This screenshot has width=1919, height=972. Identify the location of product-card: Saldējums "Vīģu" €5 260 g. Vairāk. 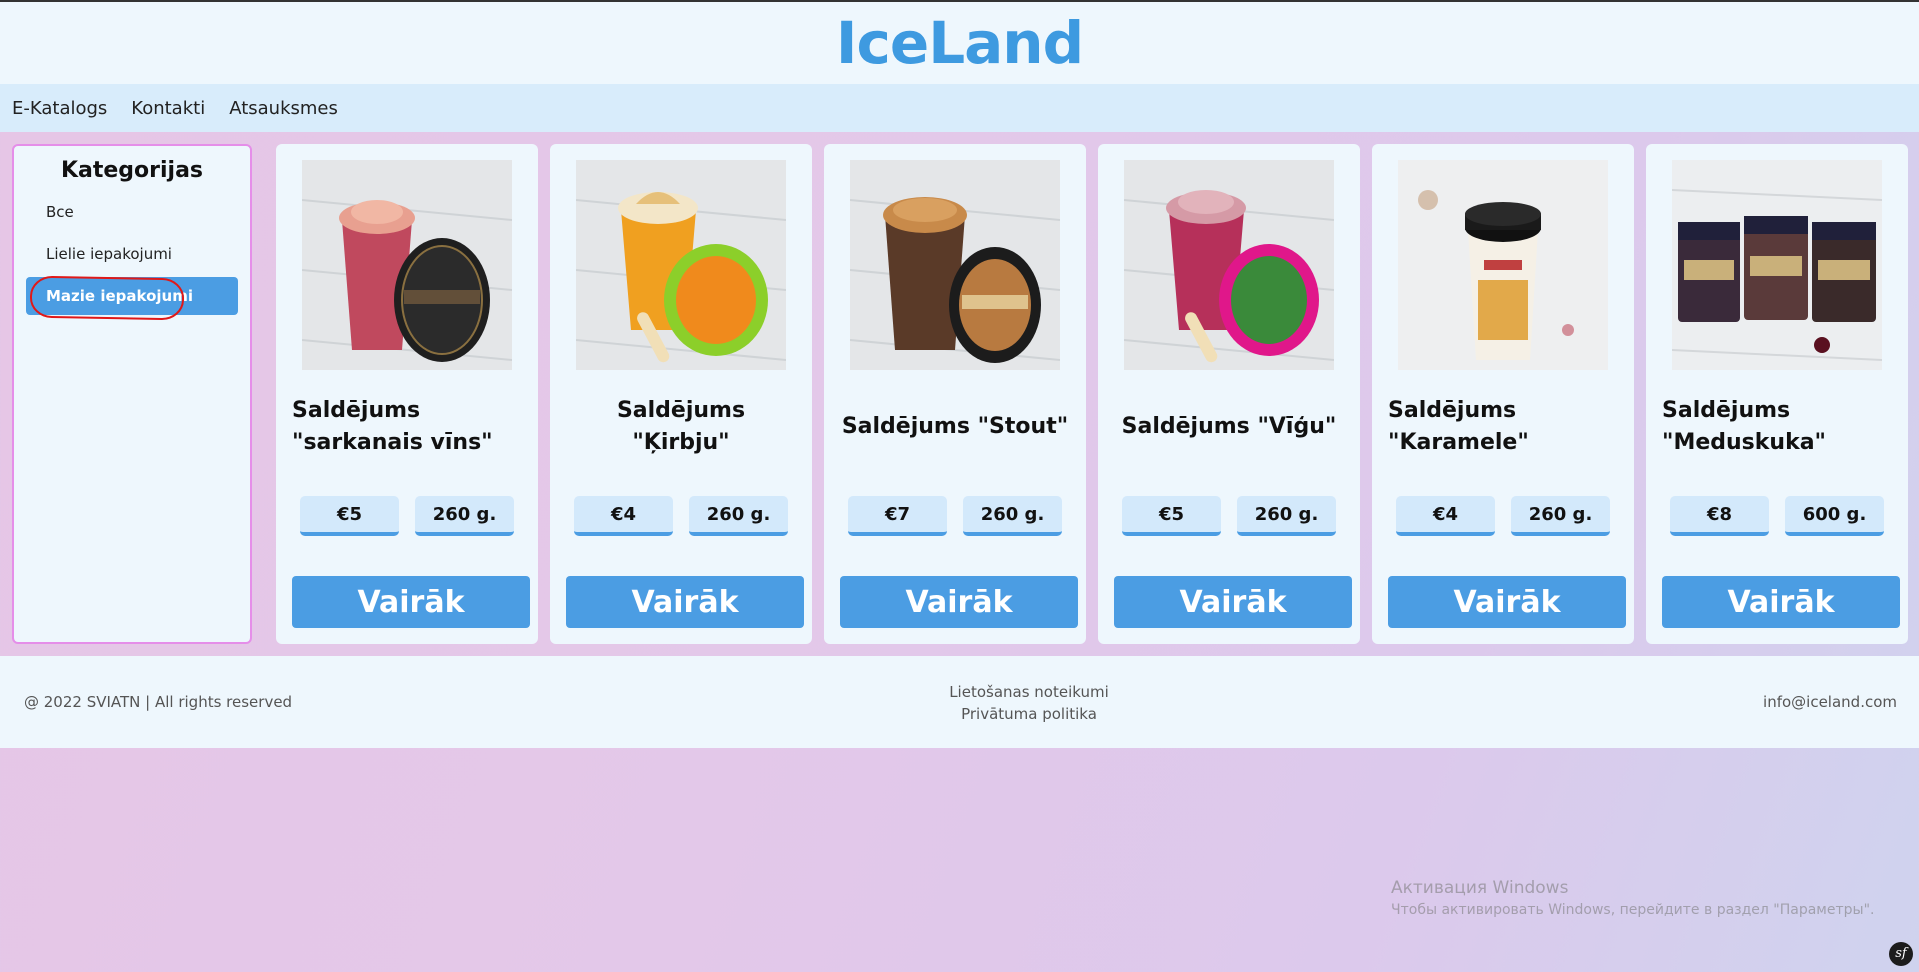
(1229, 394).